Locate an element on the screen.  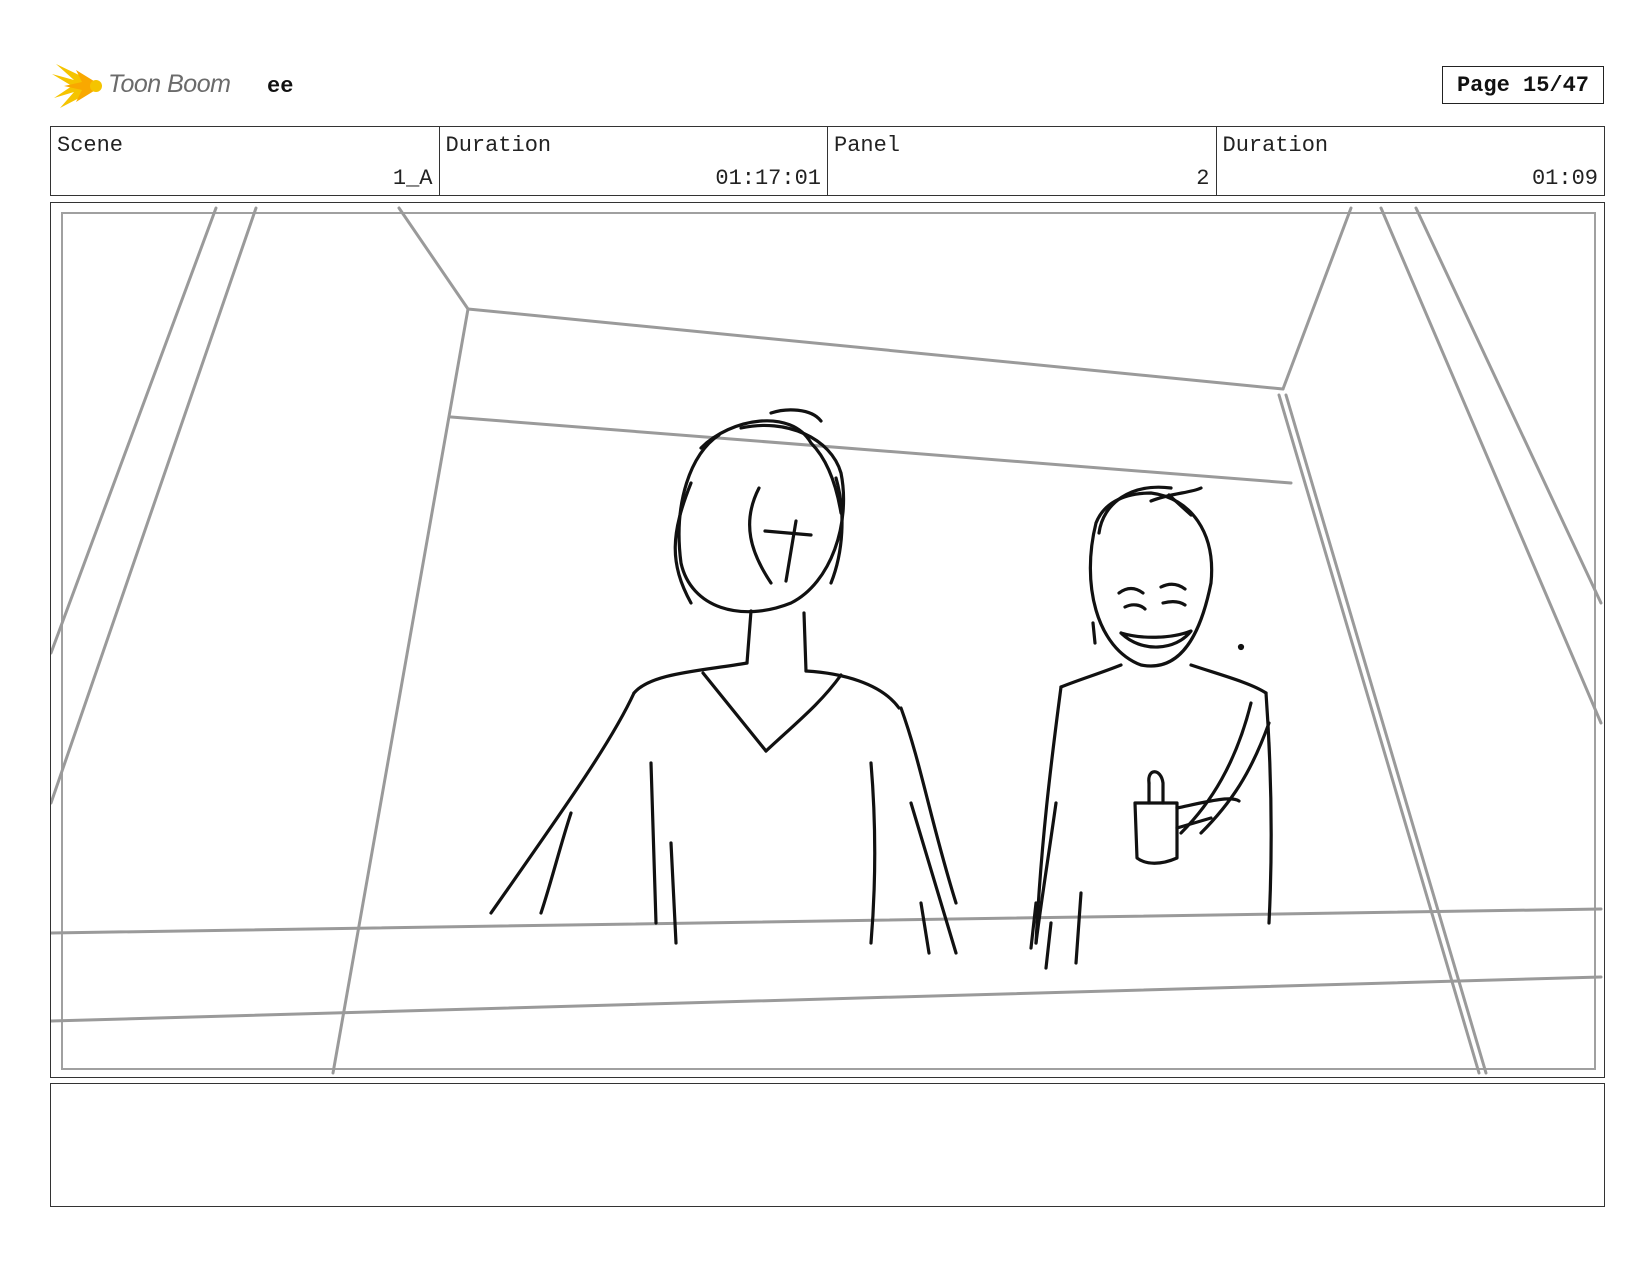
panel-duration-label: Duration is located at coordinates (1275, 145).